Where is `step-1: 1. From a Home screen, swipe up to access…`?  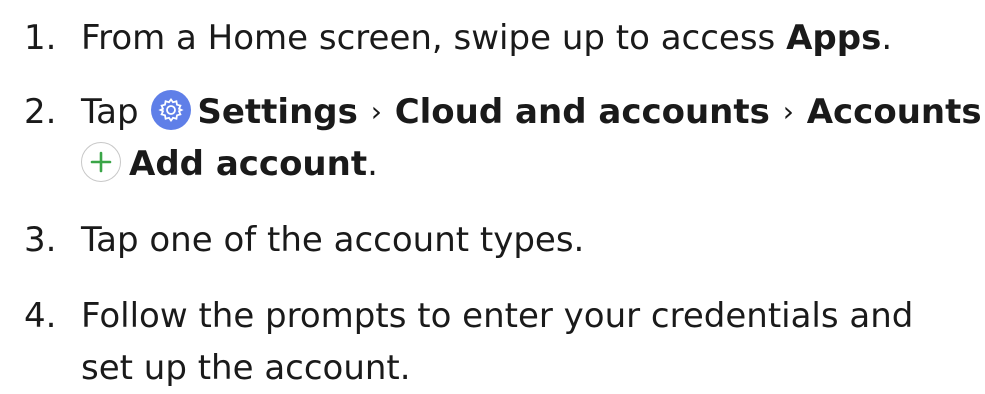 step-1: 1. From a Home screen, swipe up to access… is located at coordinates (458, 38).